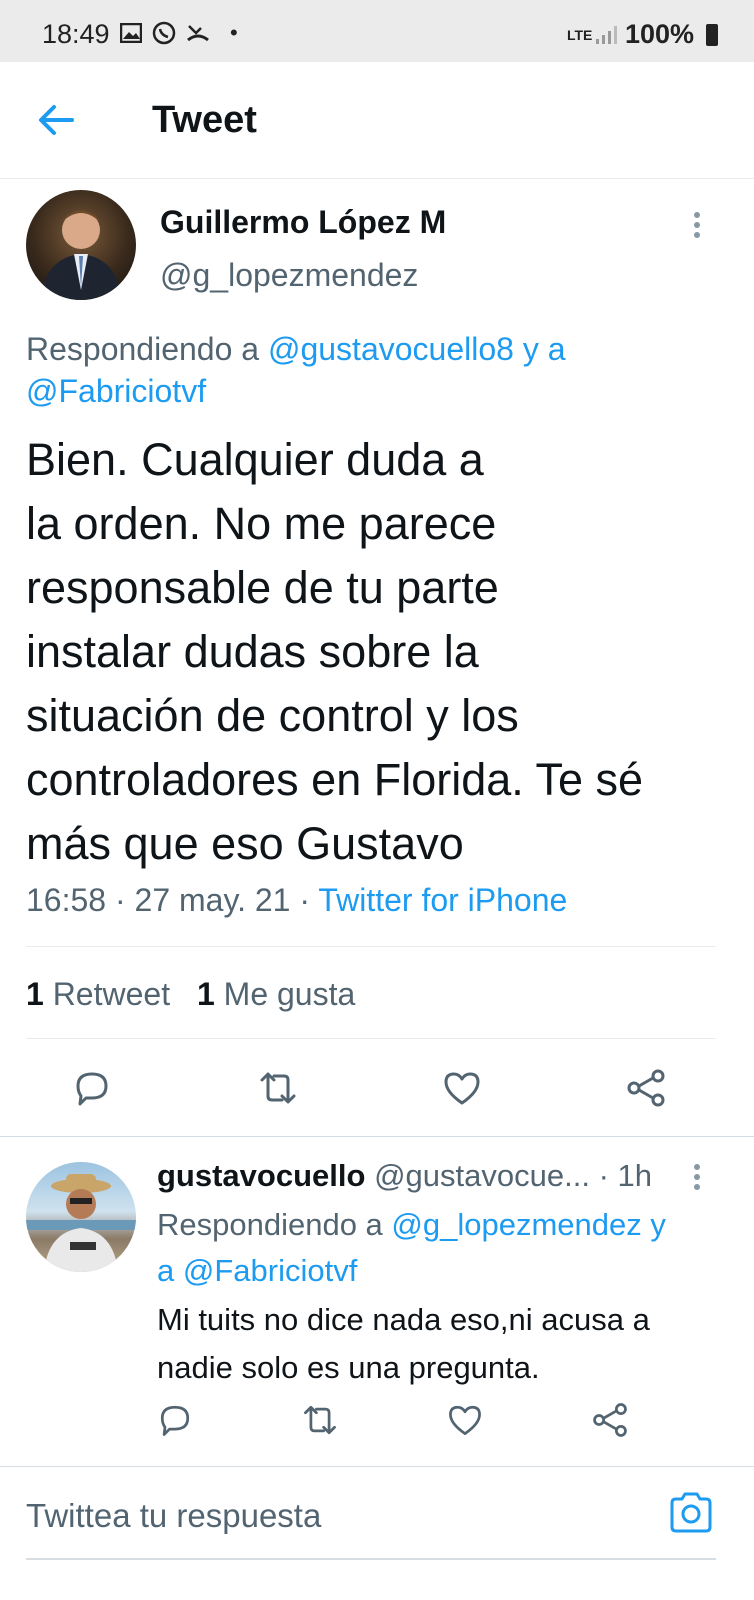 The image size is (754, 1600). I want to click on replying-join: y a, so click(539, 349).